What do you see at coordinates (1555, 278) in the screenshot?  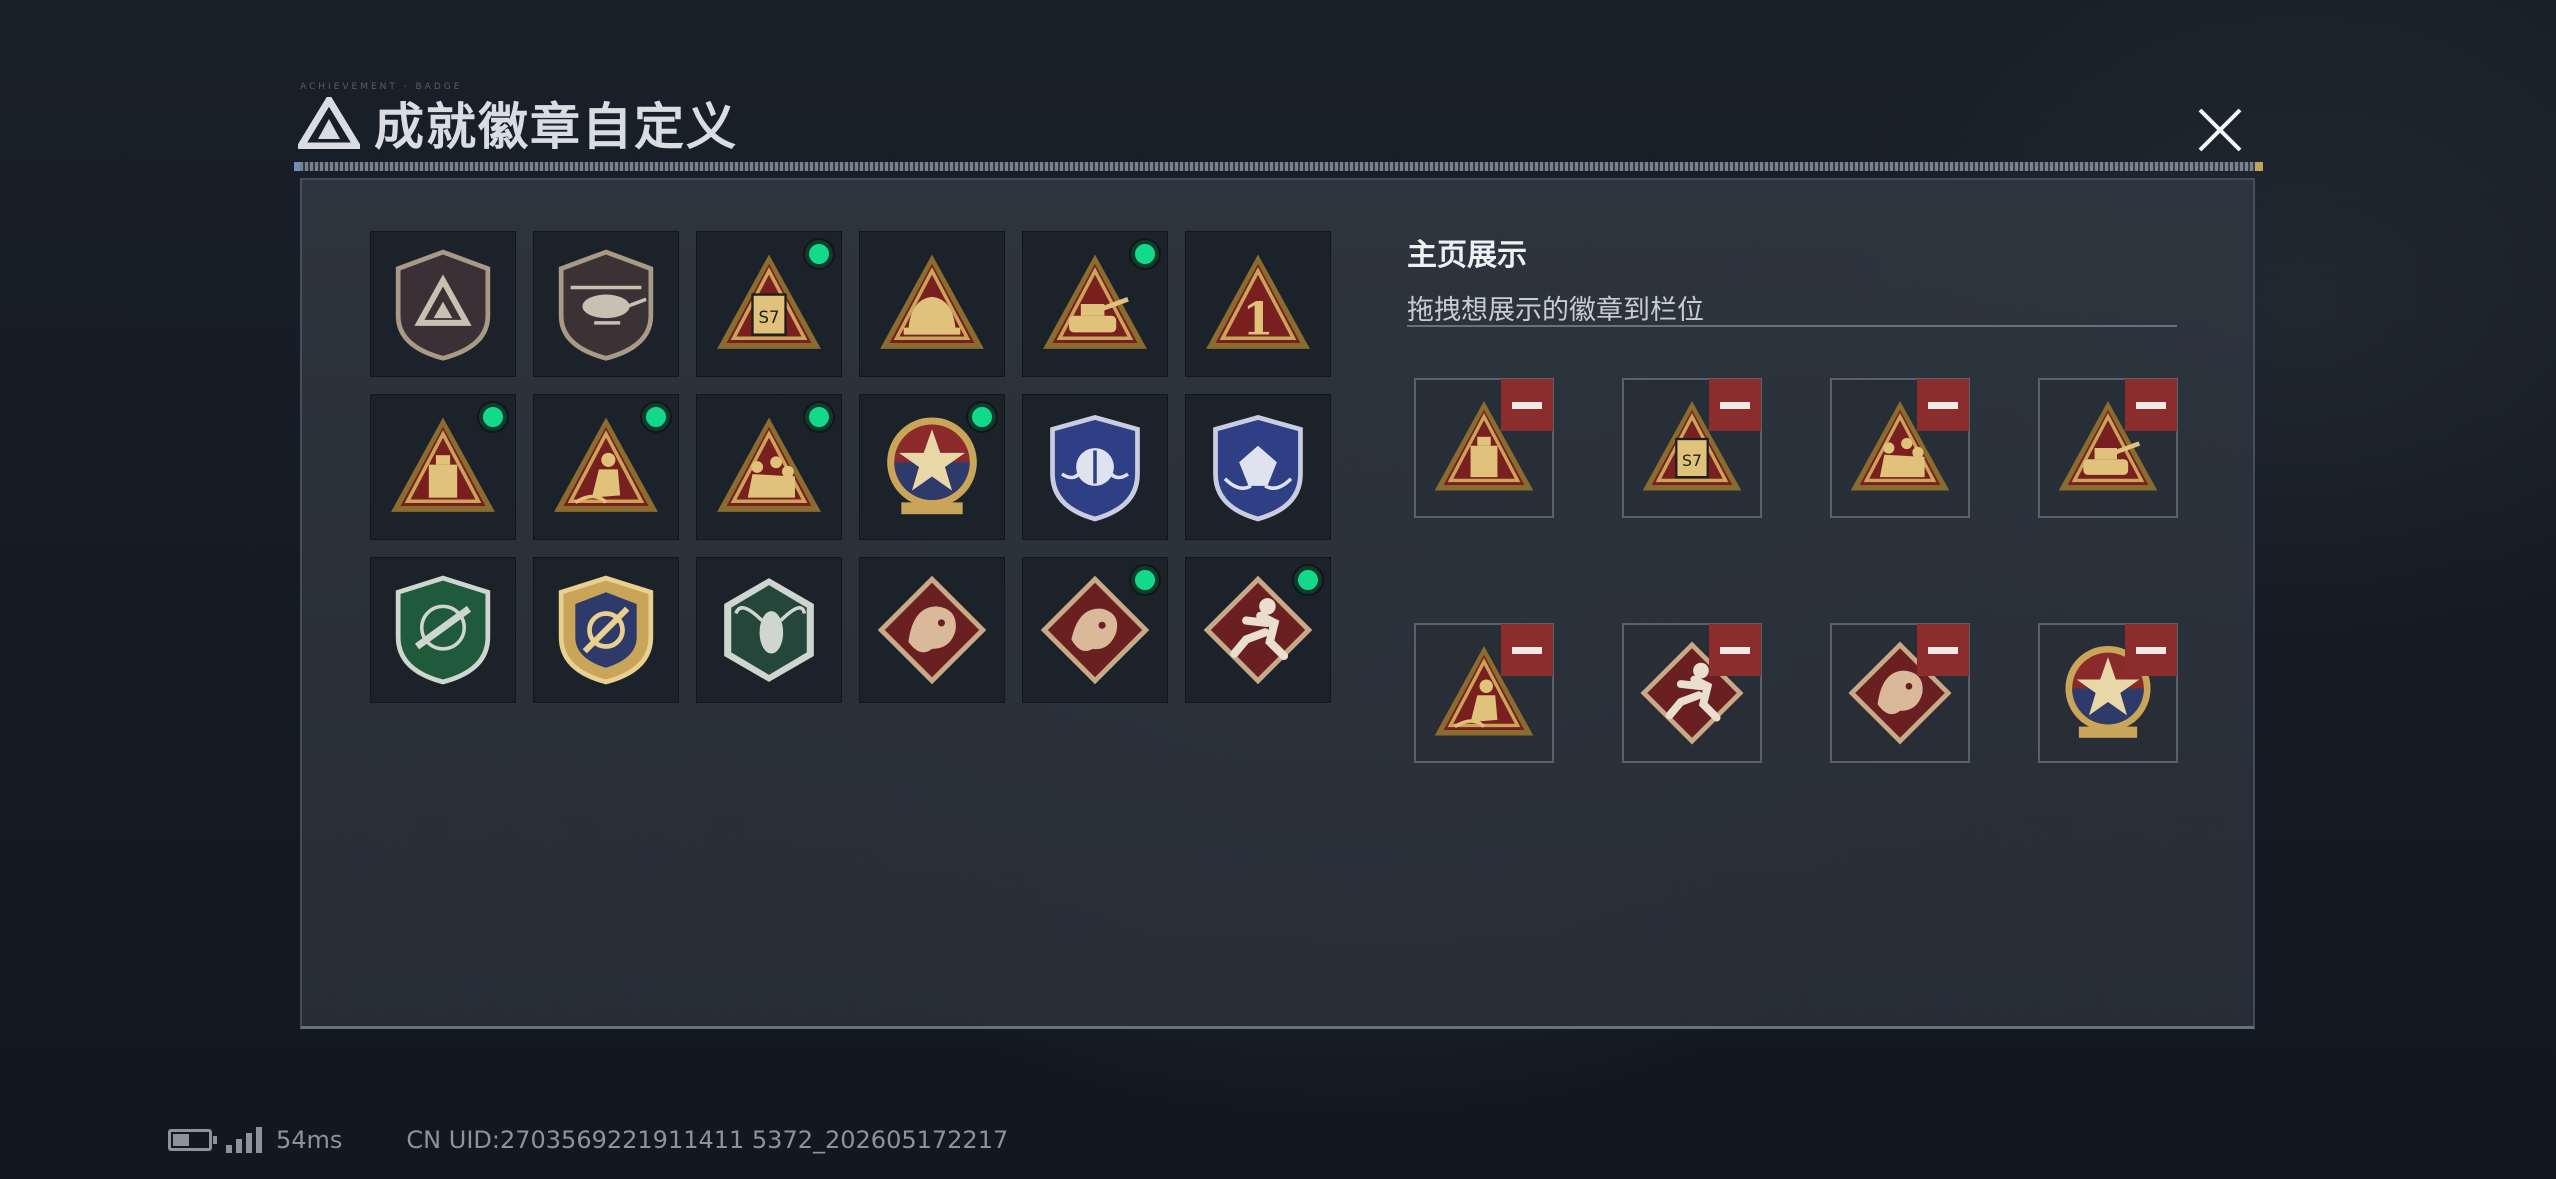 I see `homepage-display-header: 主页展示 拖拽想展示的徽章到栏位` at bounding box center [1555, 278].